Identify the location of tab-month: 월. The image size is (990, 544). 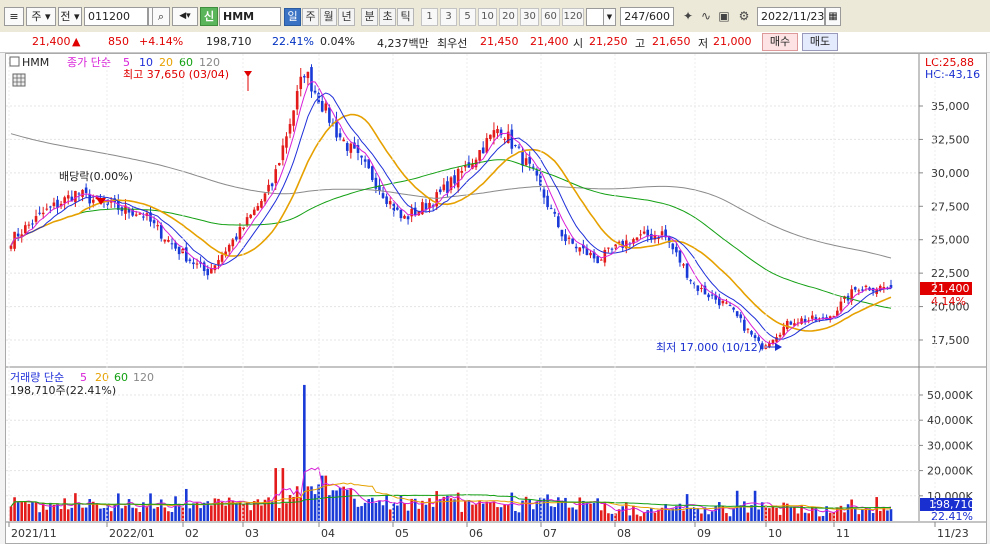
(328, 17).